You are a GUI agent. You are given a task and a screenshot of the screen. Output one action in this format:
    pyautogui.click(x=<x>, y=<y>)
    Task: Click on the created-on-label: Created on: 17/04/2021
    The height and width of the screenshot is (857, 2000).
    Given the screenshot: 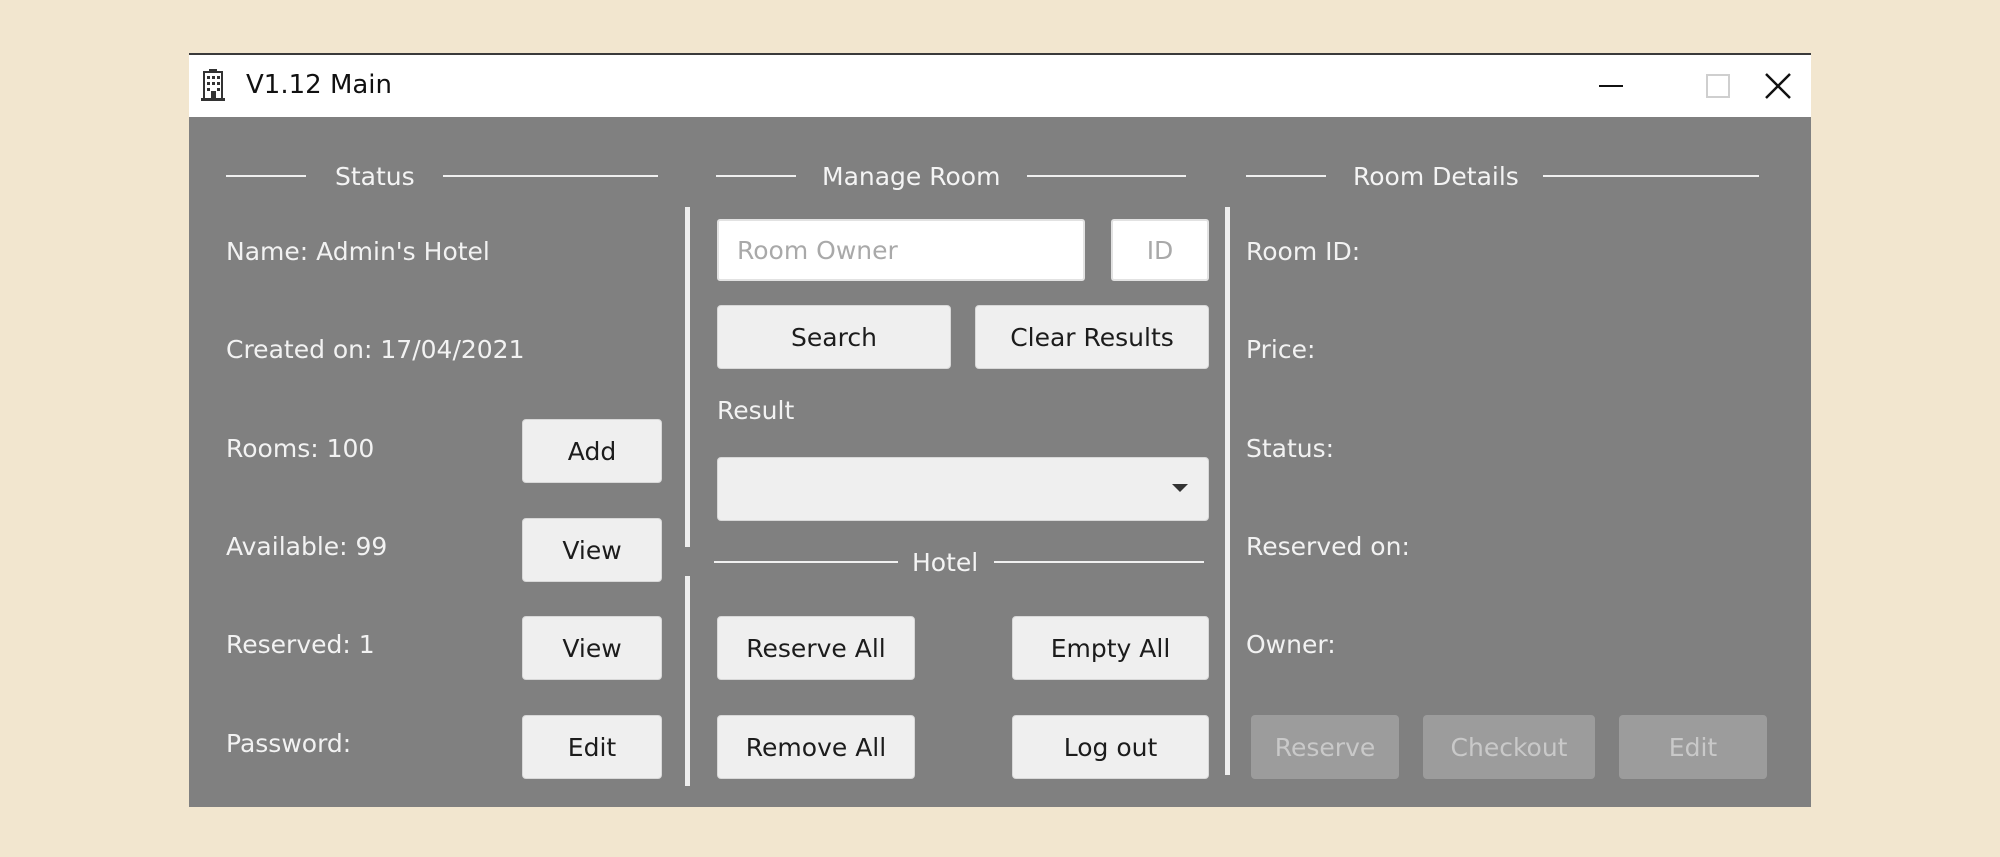 What is the action you would take?
    pyautogui.click(x=375, y=349)
    